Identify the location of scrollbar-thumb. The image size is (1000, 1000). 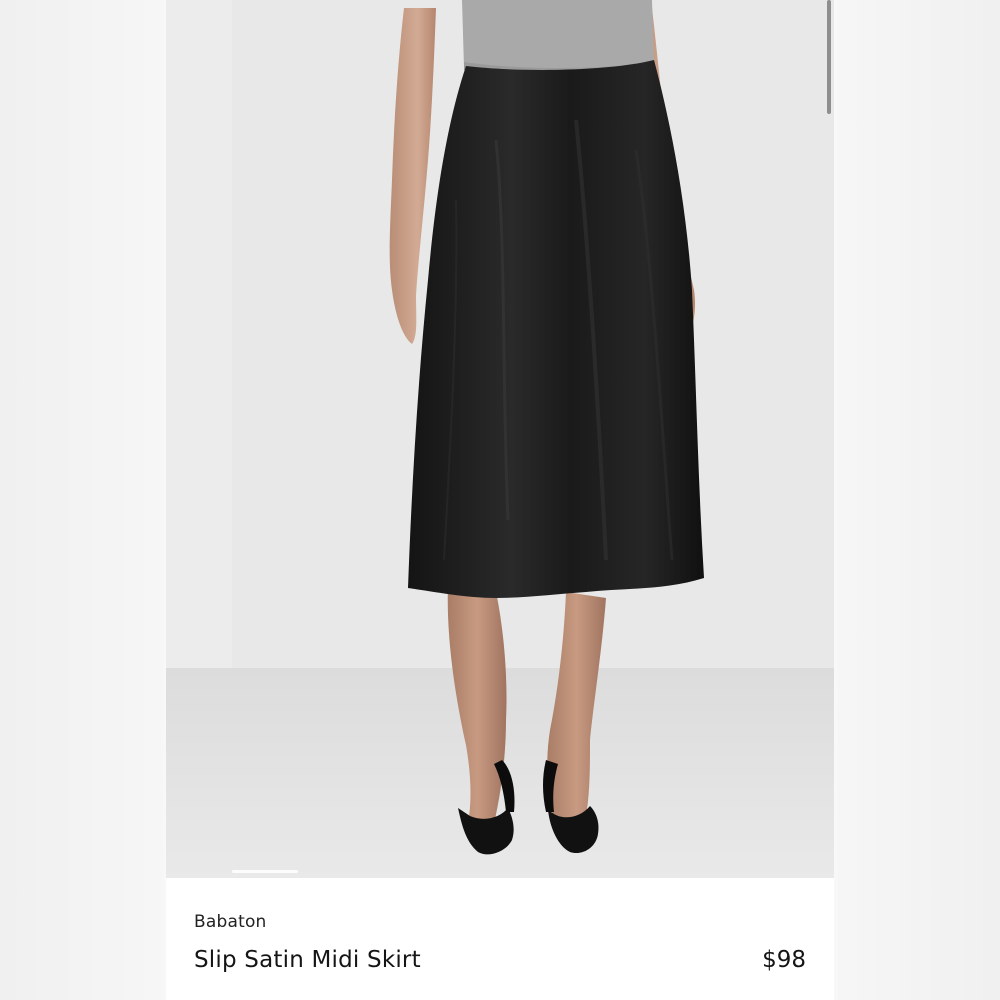
(829, 57).